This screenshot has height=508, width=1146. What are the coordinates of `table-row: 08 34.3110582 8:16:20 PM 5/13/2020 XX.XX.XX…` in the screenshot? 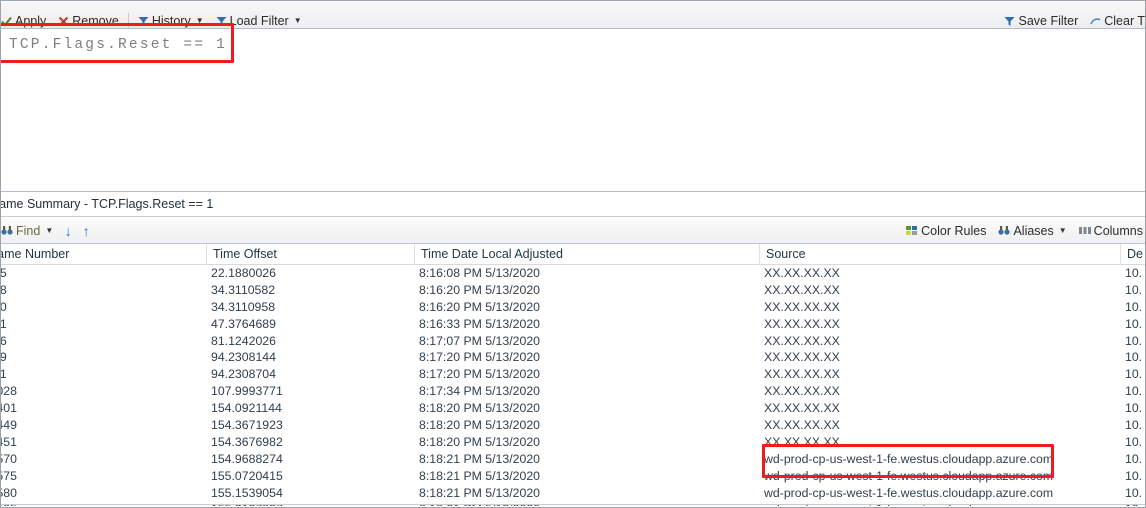 It's located at (573, 290).